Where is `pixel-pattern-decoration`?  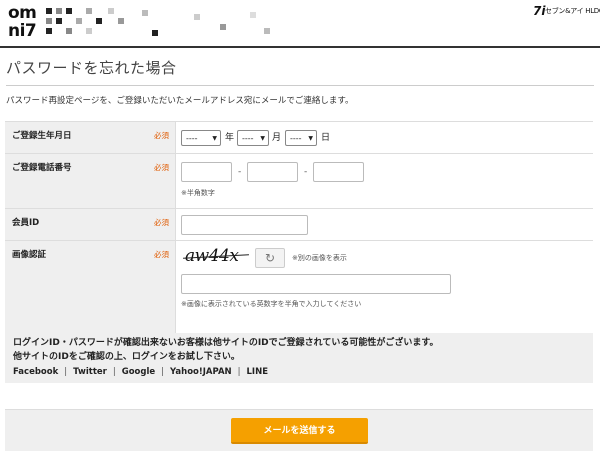
pixel-pattern-decoration is located at coordinates (158, 22).